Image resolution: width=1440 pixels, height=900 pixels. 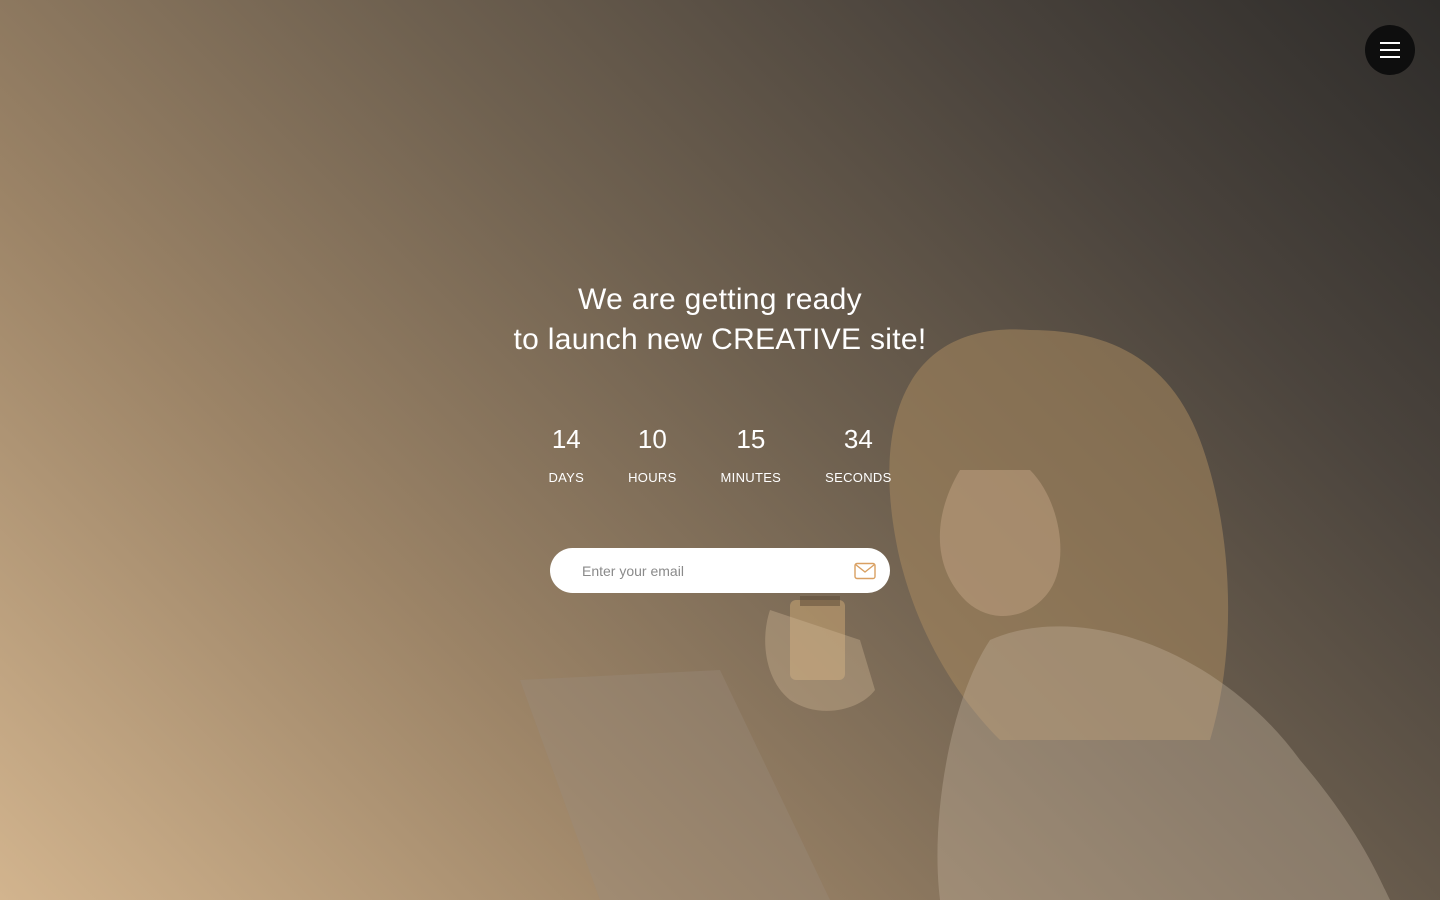 I want to click on headline-line-2: to launch new CREATIVE site!, so click(x=720, y=339).